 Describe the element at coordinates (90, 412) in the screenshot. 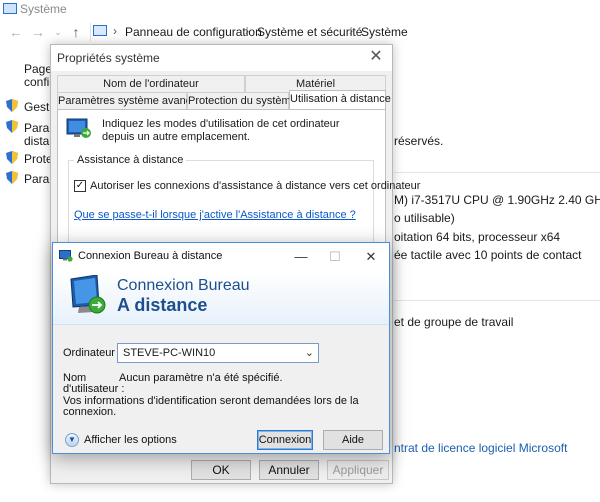

I see `credentials-note-line2: connexion.` at that location.